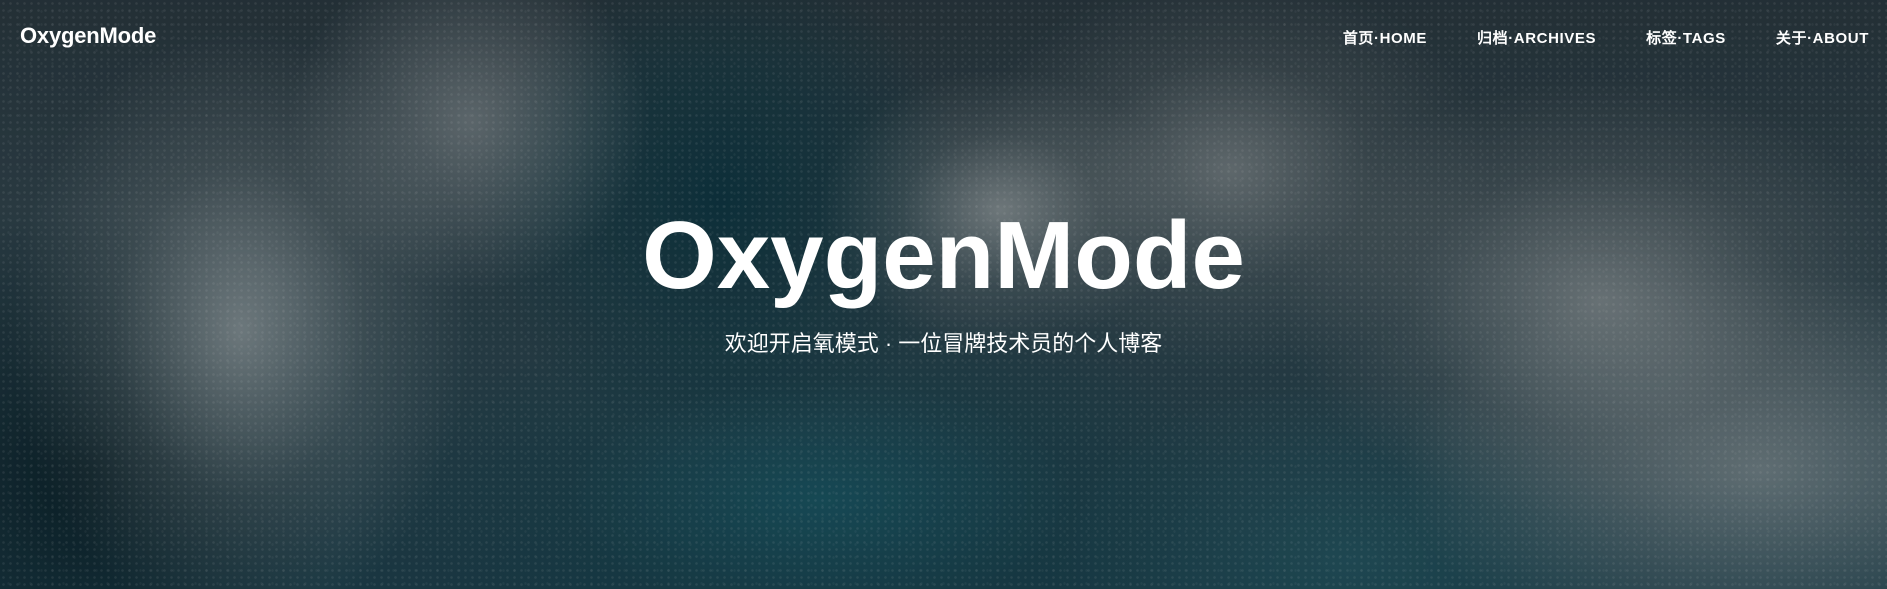 This screenshot has width=1887, height=589. I want to click on nav-item-home: 首页·HOME, so click(1385, 37).